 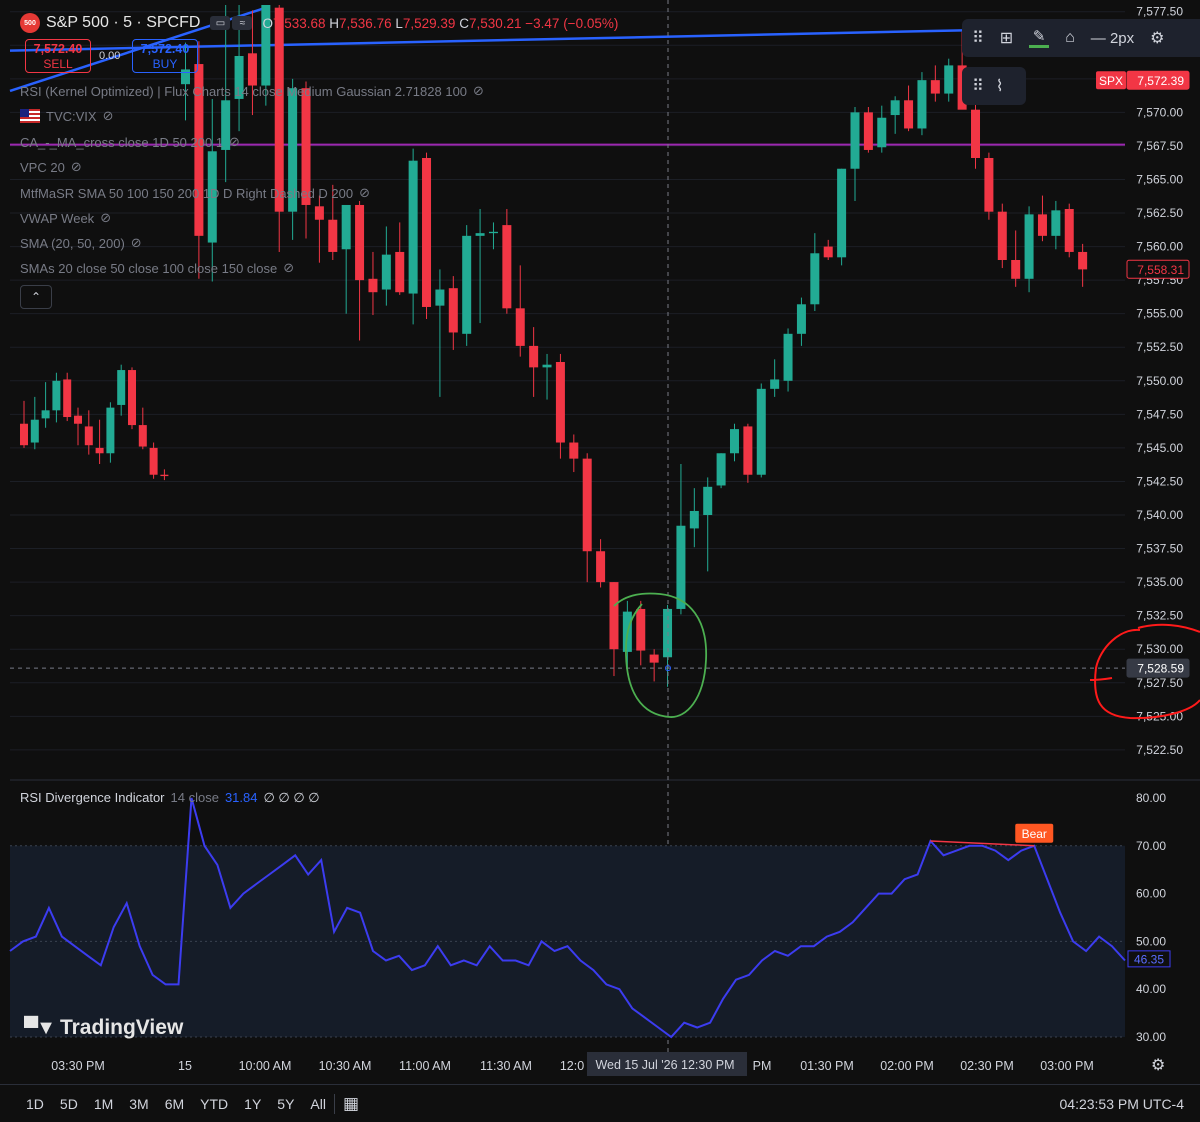 I want to click on settings-icon: ⚙, so click(x=1157, y=38).